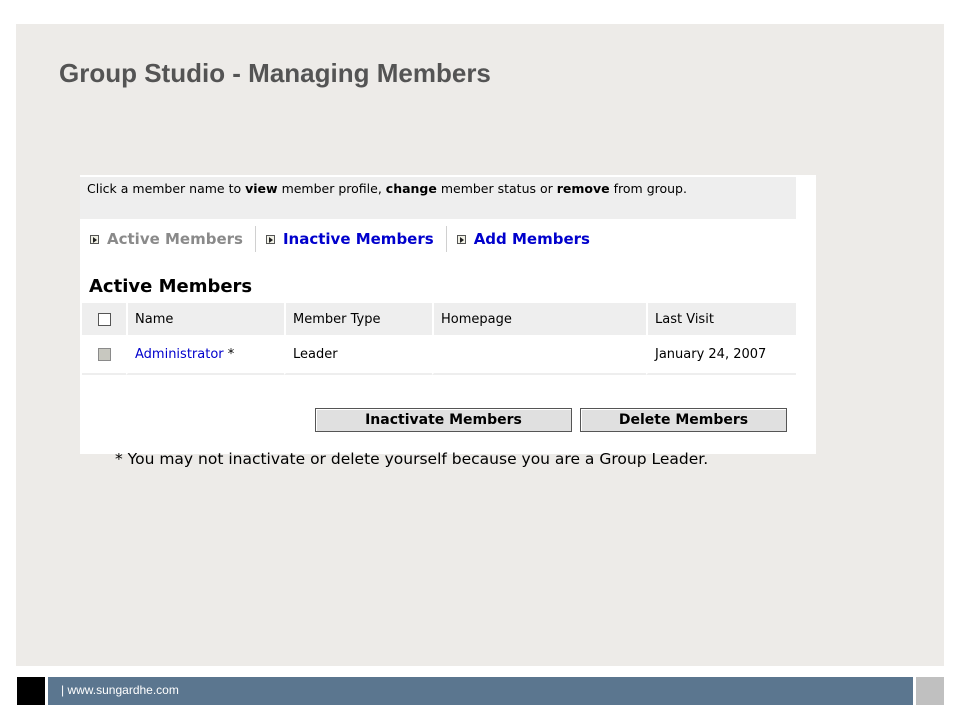 This screenshot has height=720, width=960. What do you see at coordinates (231, 354) in the screenshot?
I see `leader-marker: *` at bounding box center [231, 354].